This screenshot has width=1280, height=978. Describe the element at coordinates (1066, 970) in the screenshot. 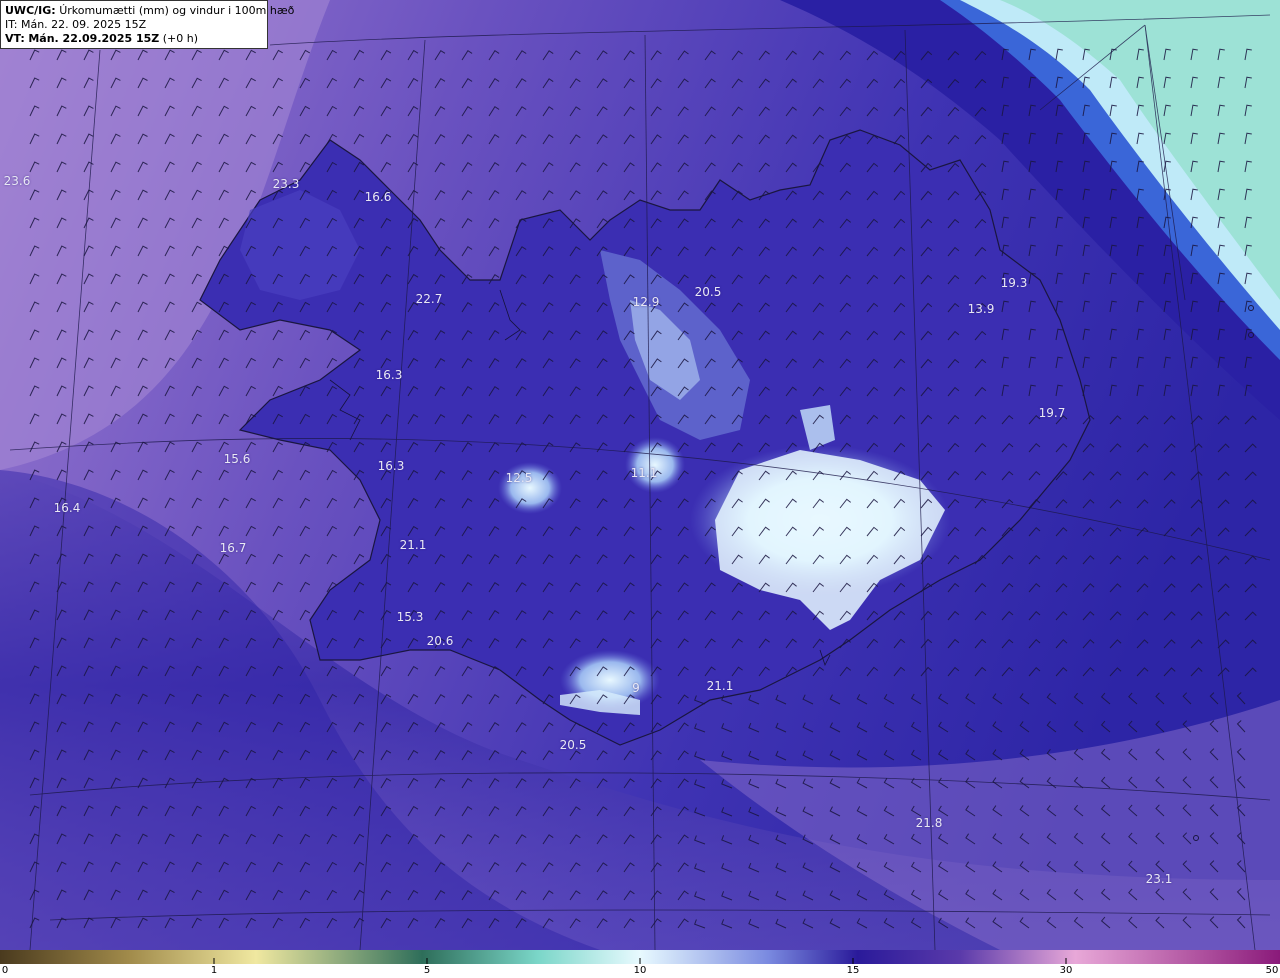

I see `legend-tick-label: 30` at that location.